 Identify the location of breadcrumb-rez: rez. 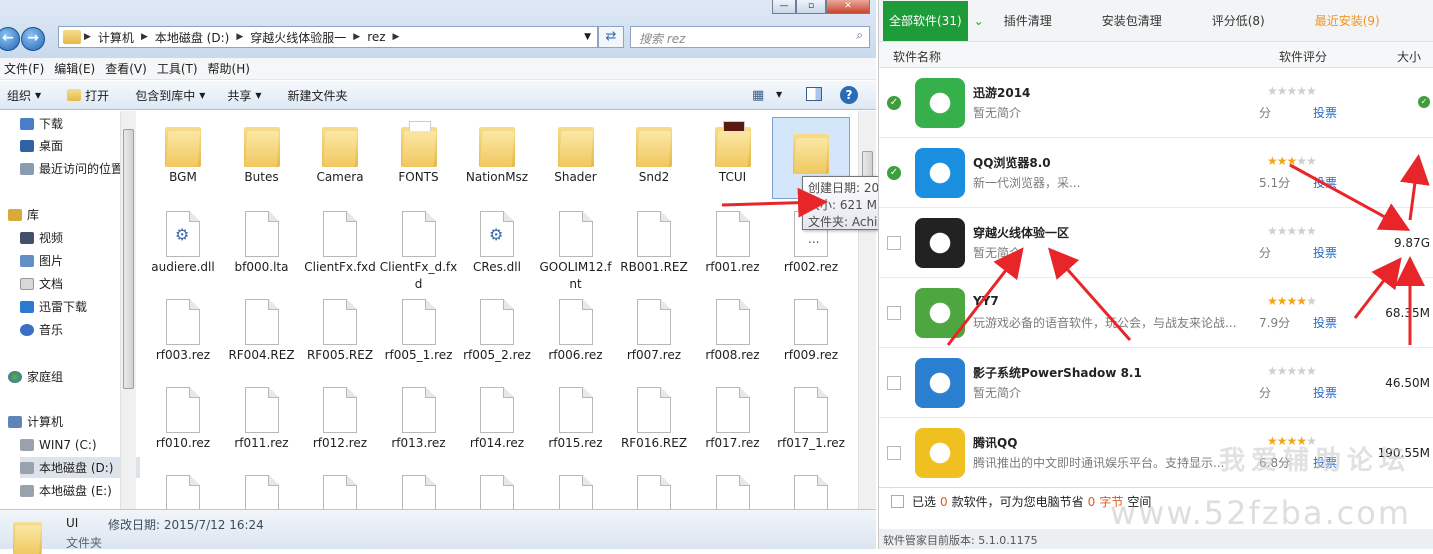
(376, 37).